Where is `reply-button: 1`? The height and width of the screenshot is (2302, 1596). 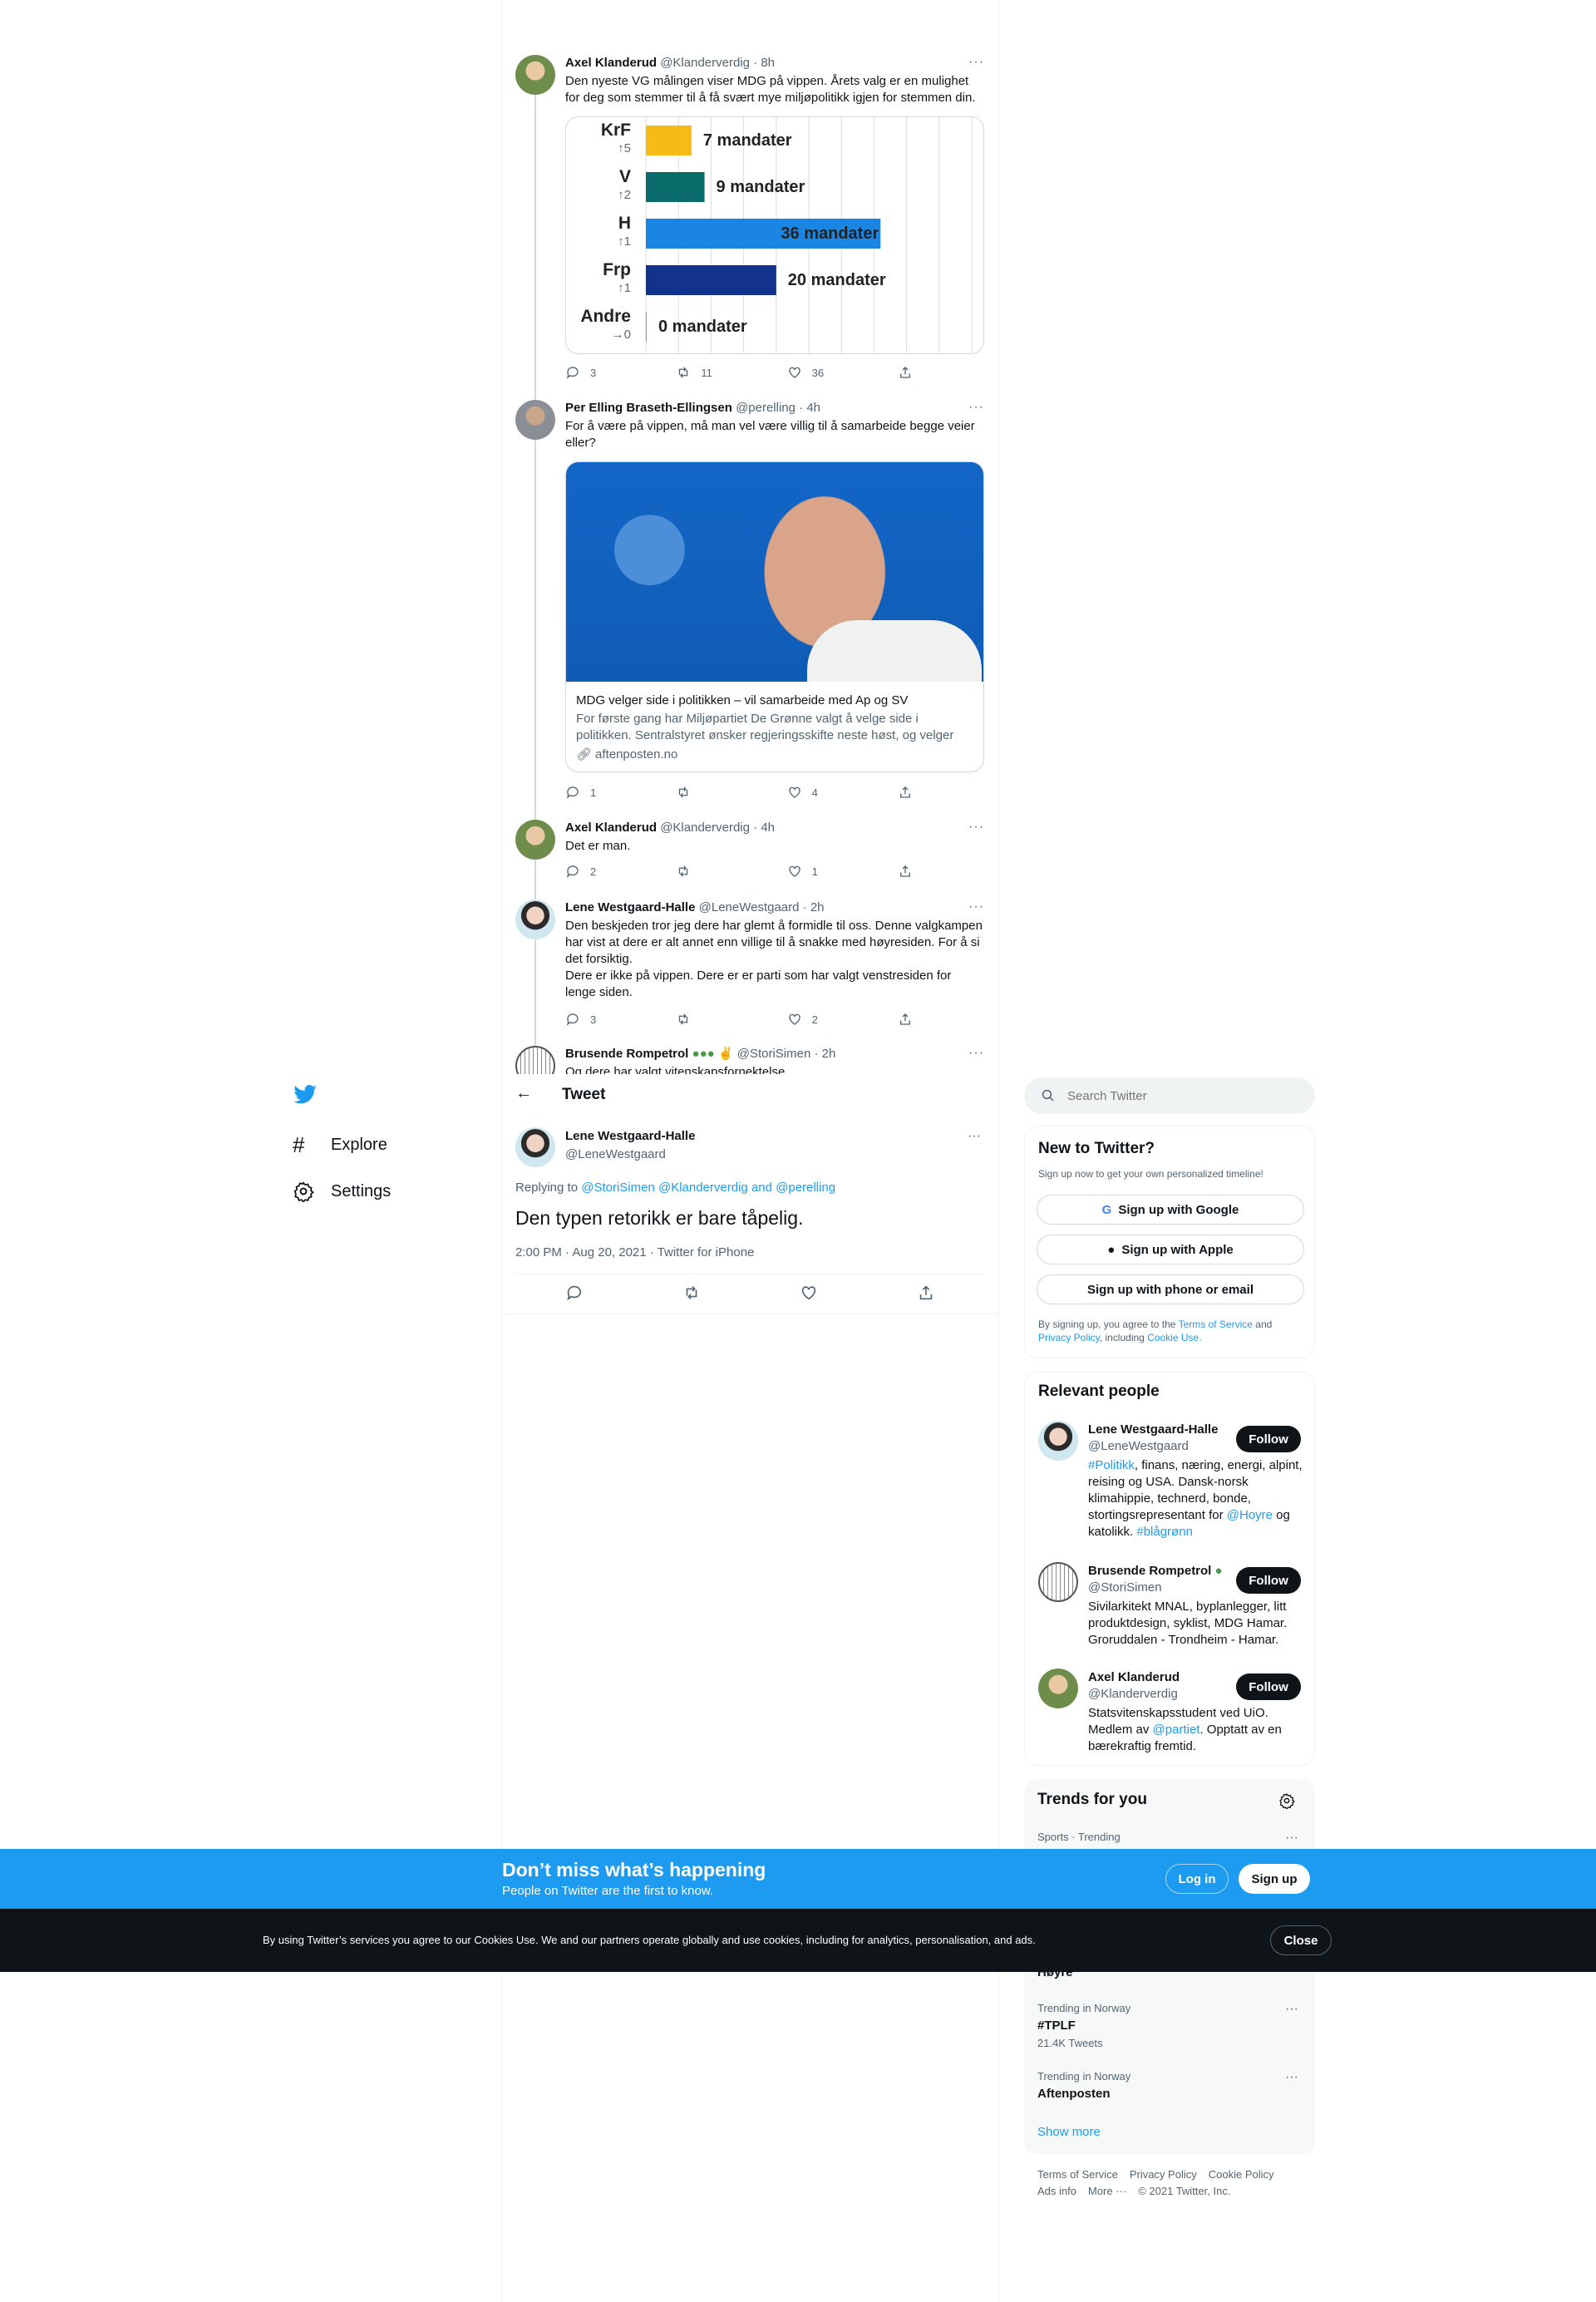
reply-button: 1 is located at coordinates (615, 792).